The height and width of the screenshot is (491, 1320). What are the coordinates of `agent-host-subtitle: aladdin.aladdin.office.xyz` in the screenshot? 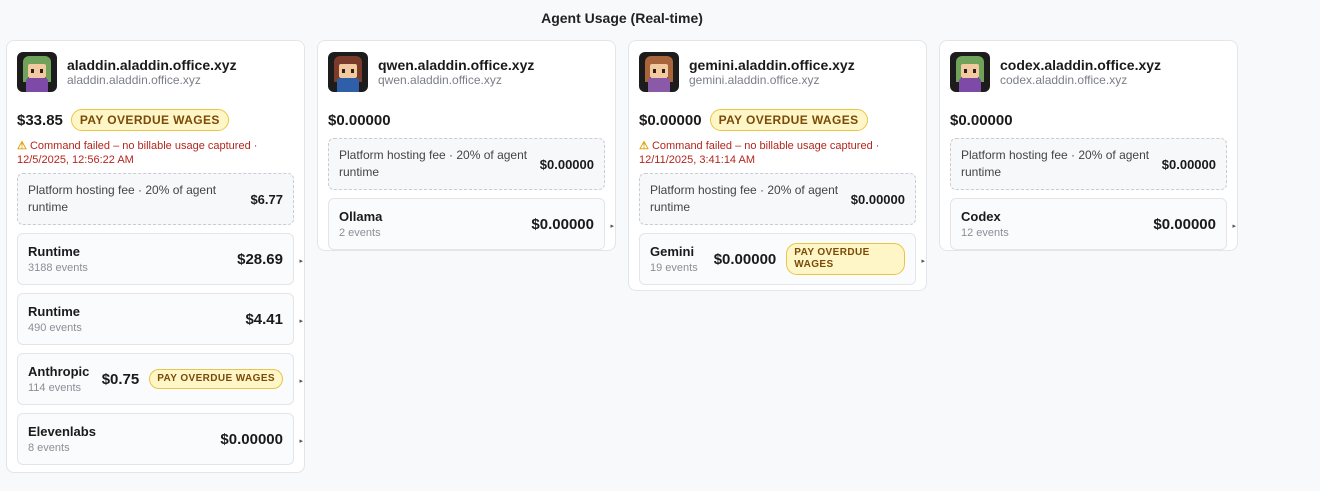 It's located at (134, 80).